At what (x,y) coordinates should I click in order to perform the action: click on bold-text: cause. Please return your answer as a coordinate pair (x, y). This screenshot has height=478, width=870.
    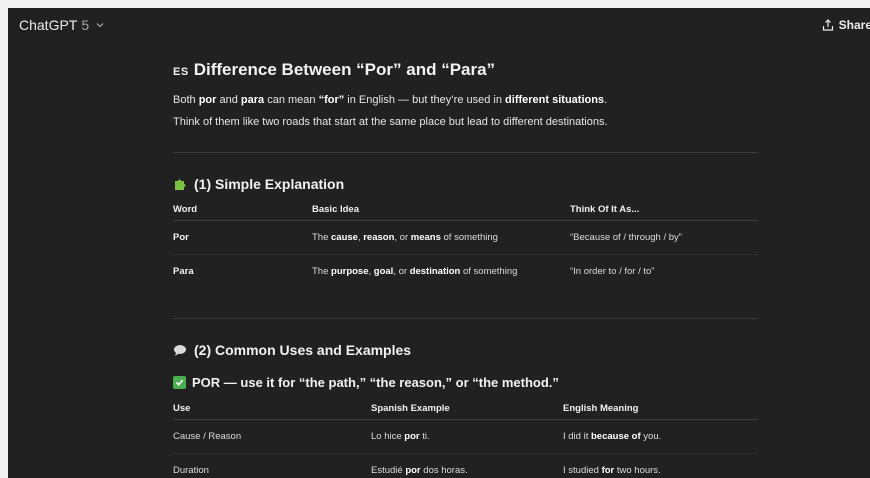
    Looking at the image, I should click on (344, 237).